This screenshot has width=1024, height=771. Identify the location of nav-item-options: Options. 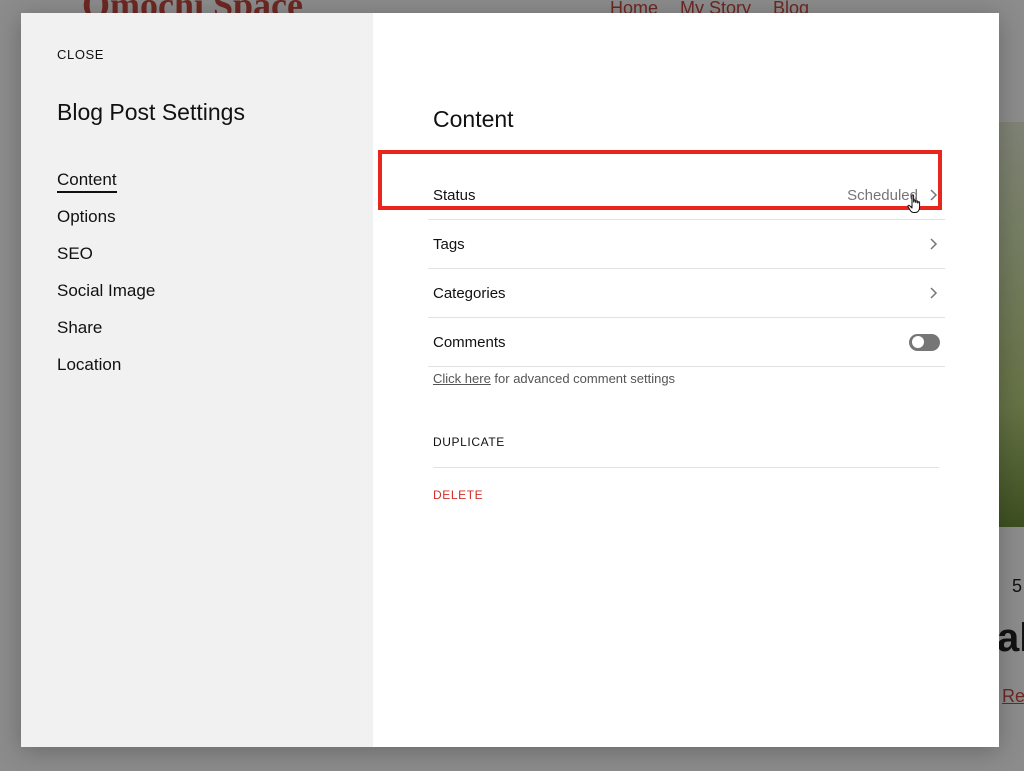
(106, 225).